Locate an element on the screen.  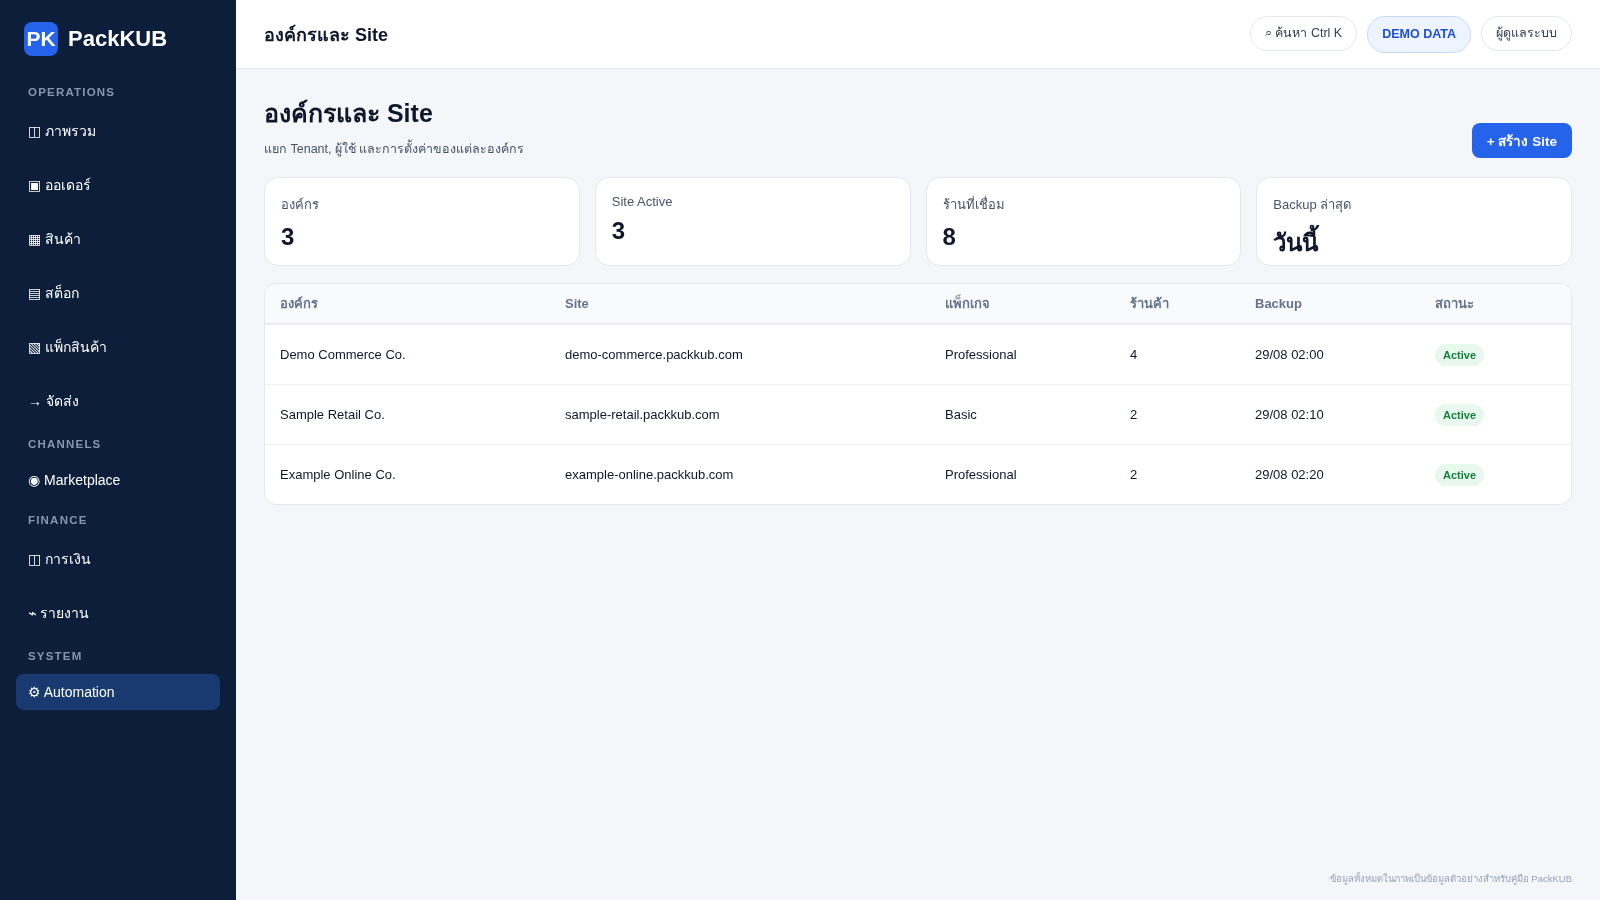
column-header: แพ็กเกจ is located at coordinates (968, 303).